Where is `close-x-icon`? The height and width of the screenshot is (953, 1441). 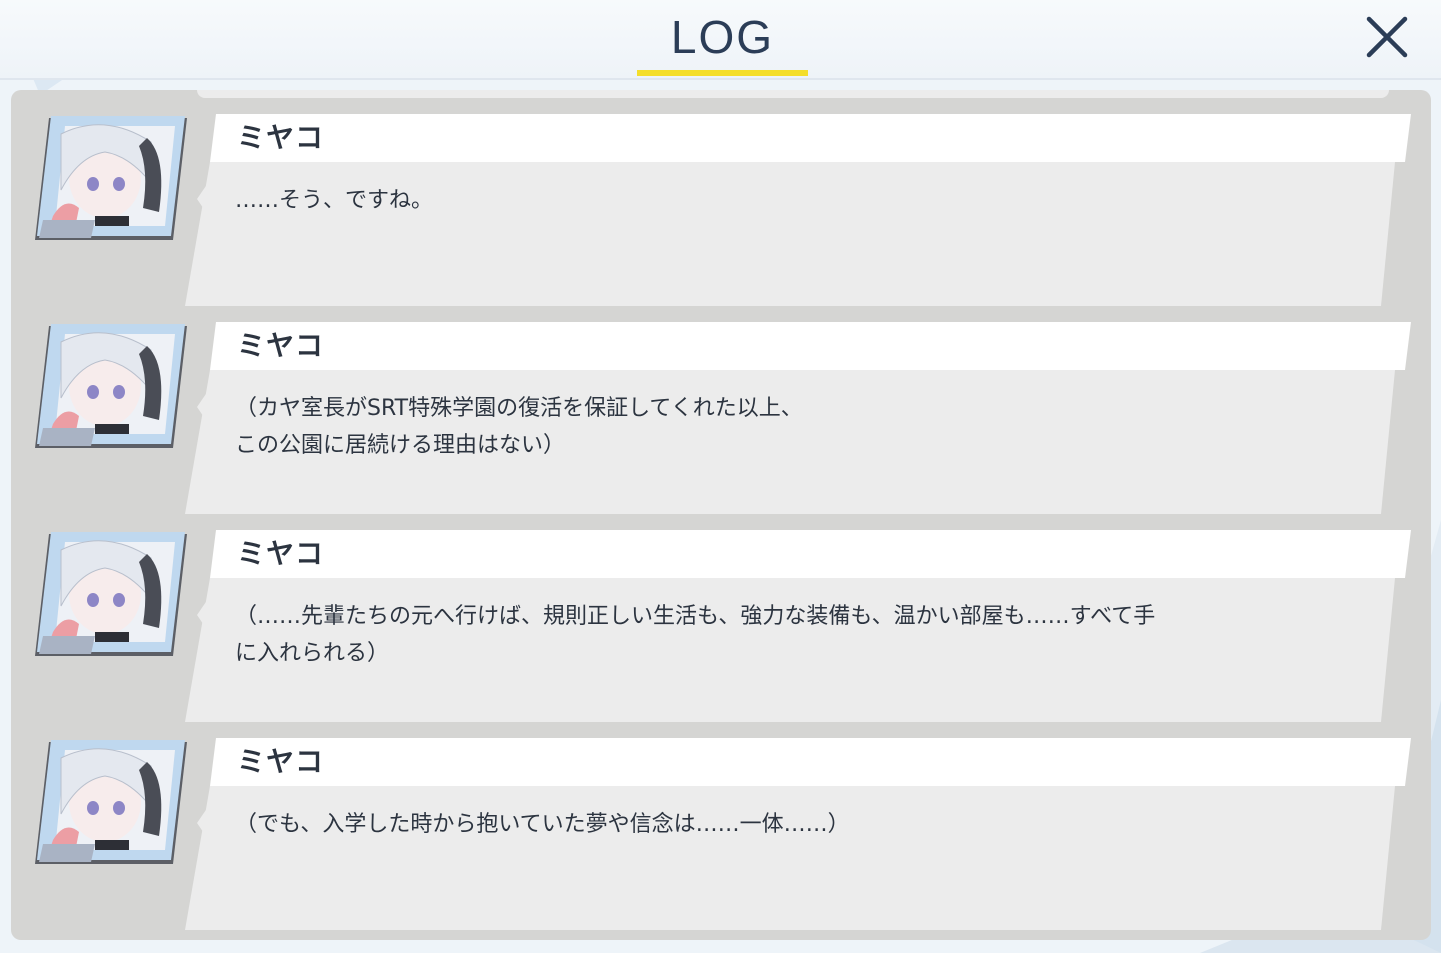
close-x-icon is located at coordinates (1387, 37).